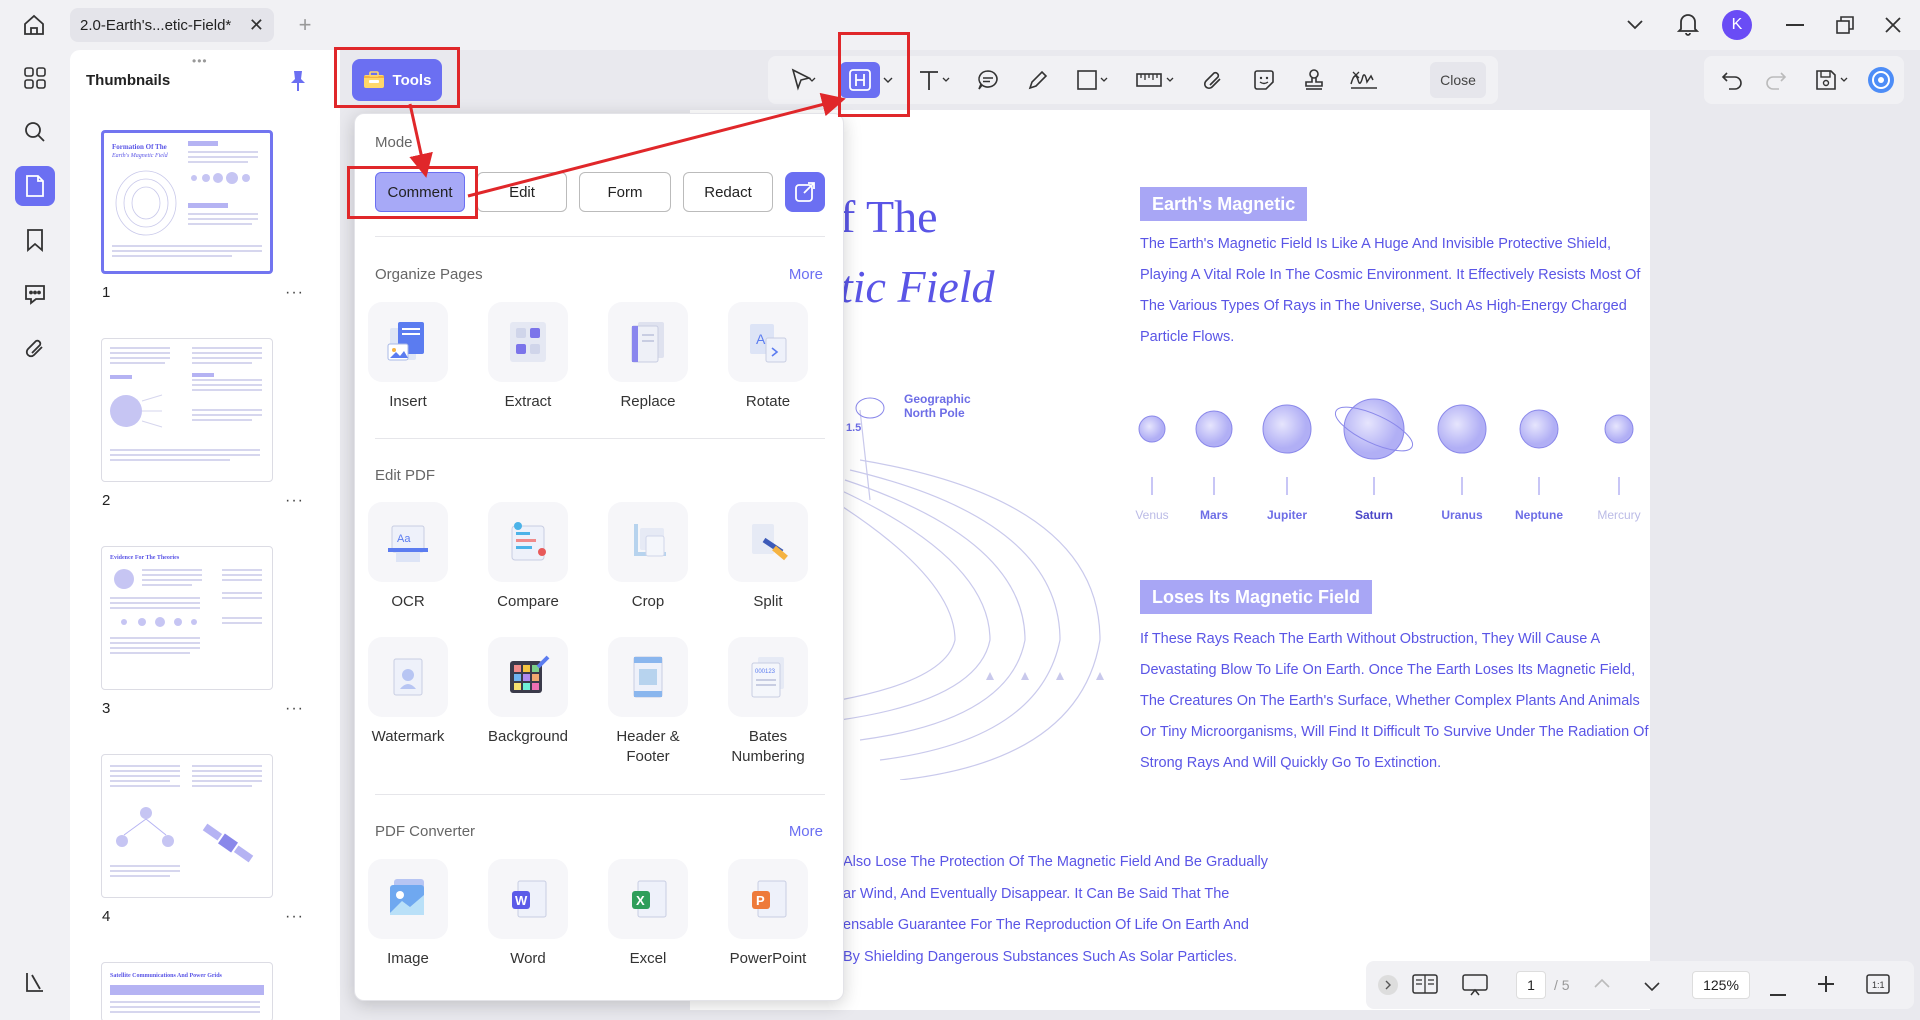  Describe the element at coordinates (1795, 25) in the screenshot. I see `minimize-icon` at that location.